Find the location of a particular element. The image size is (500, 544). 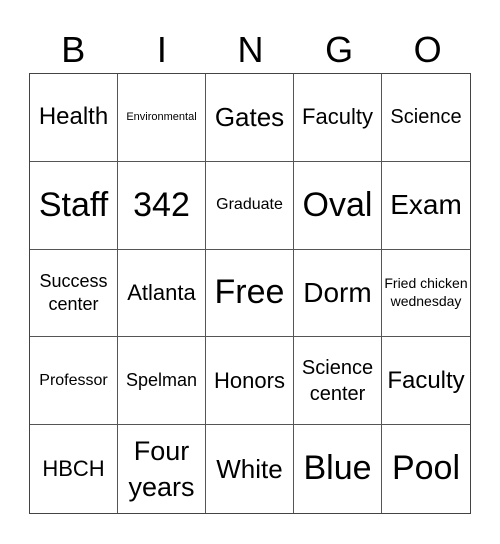

header-letter-n: N is located at coordinates (250, 49).